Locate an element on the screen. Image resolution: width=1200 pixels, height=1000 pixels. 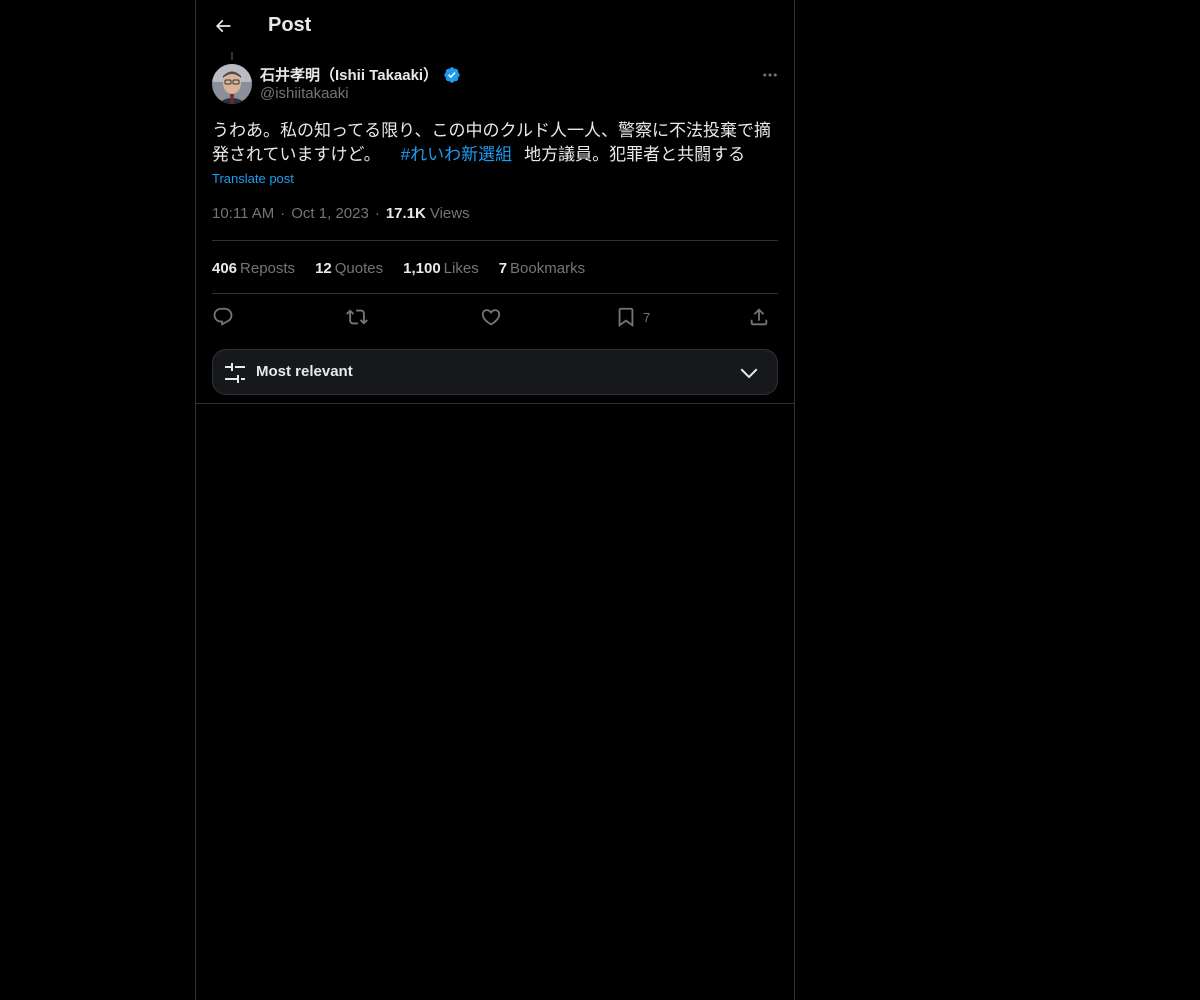
author-name: 石井孝明（Ishii Takaaki） is located at coordinates (349, 74).